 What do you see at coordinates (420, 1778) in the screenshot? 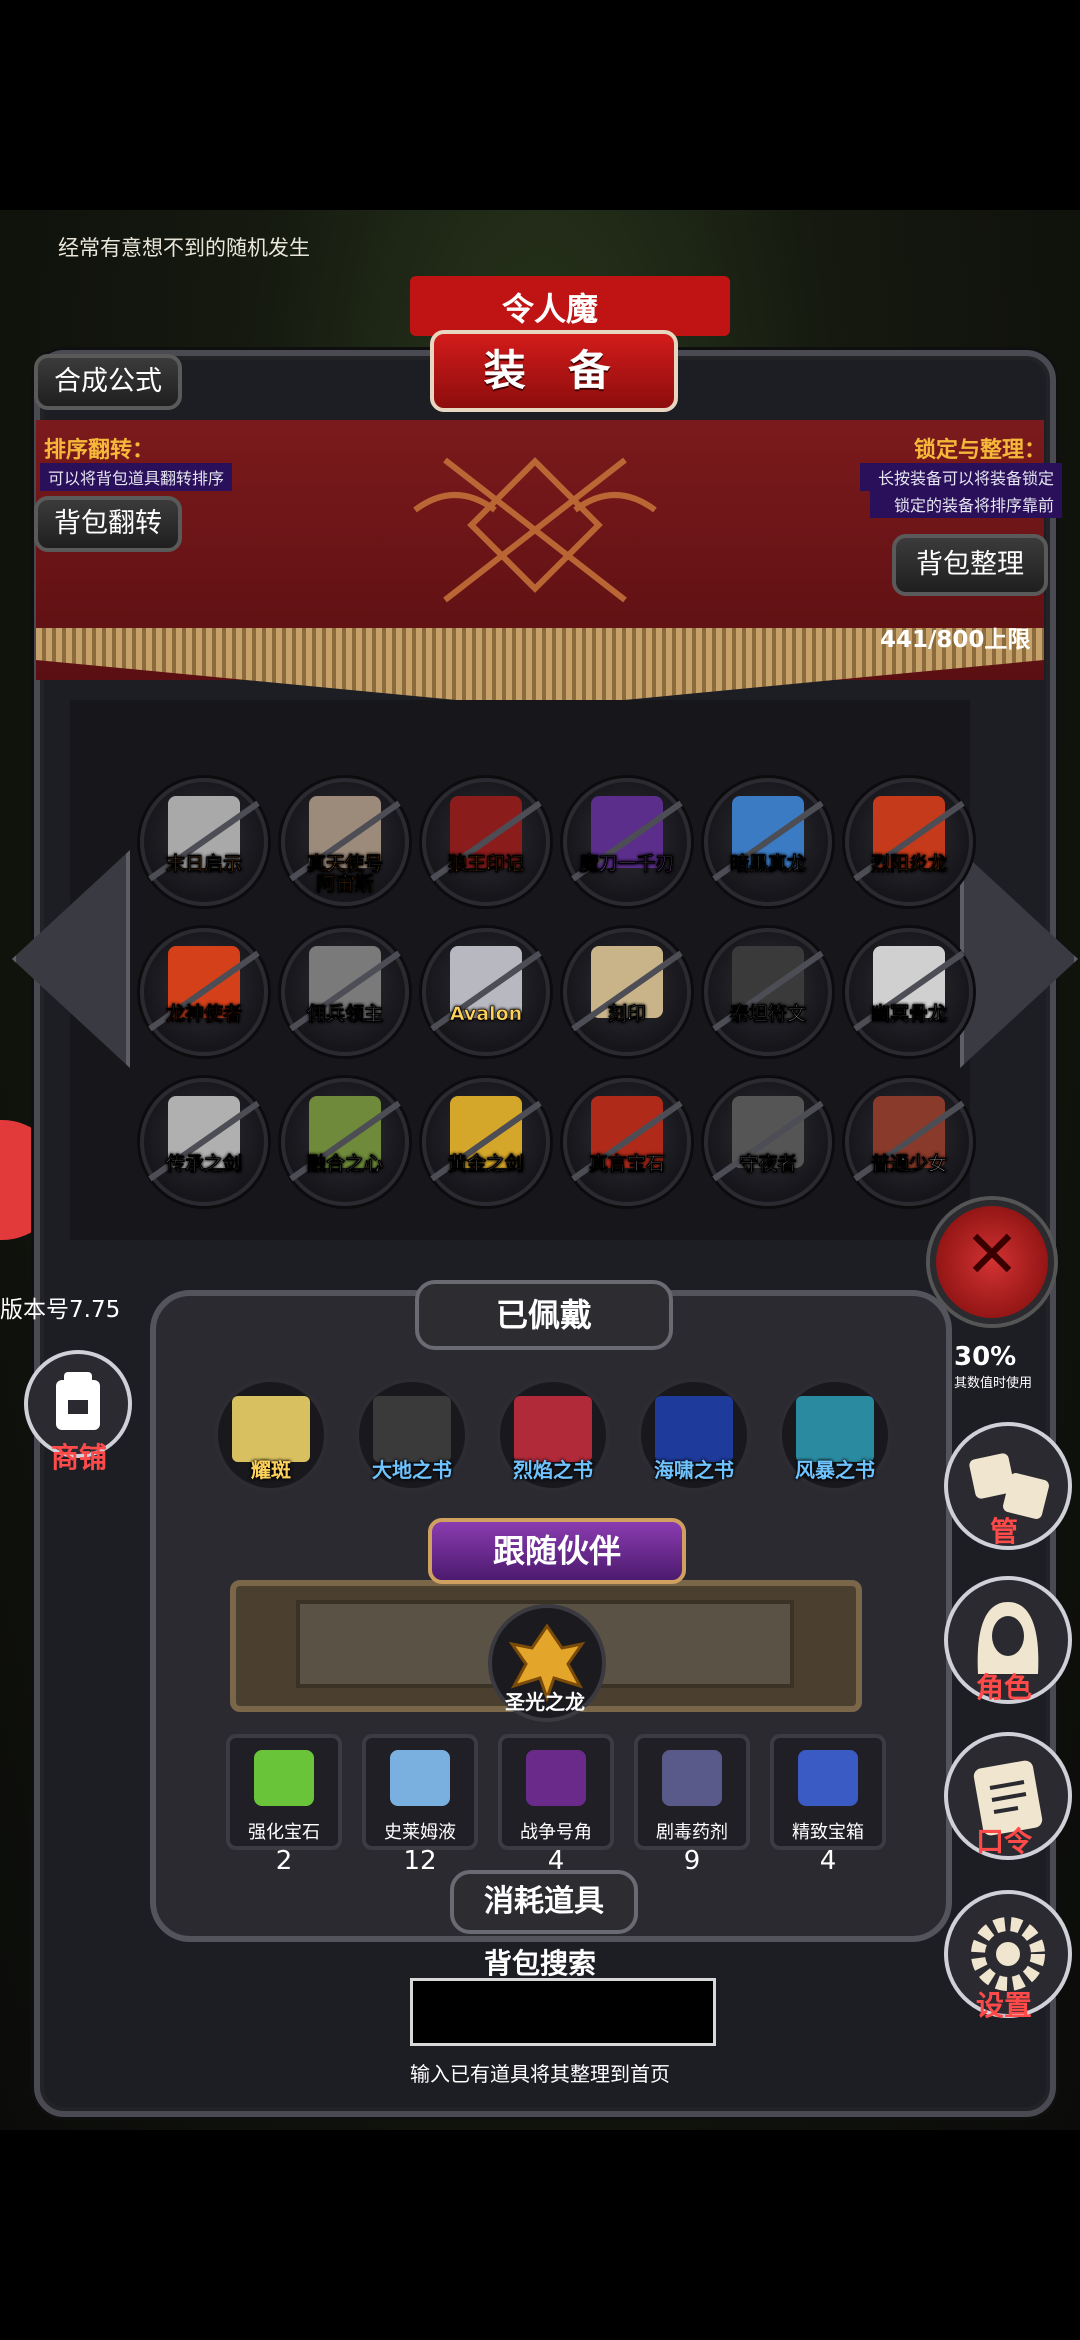
I see `potion-icon` at bounding box center [420, 1778].